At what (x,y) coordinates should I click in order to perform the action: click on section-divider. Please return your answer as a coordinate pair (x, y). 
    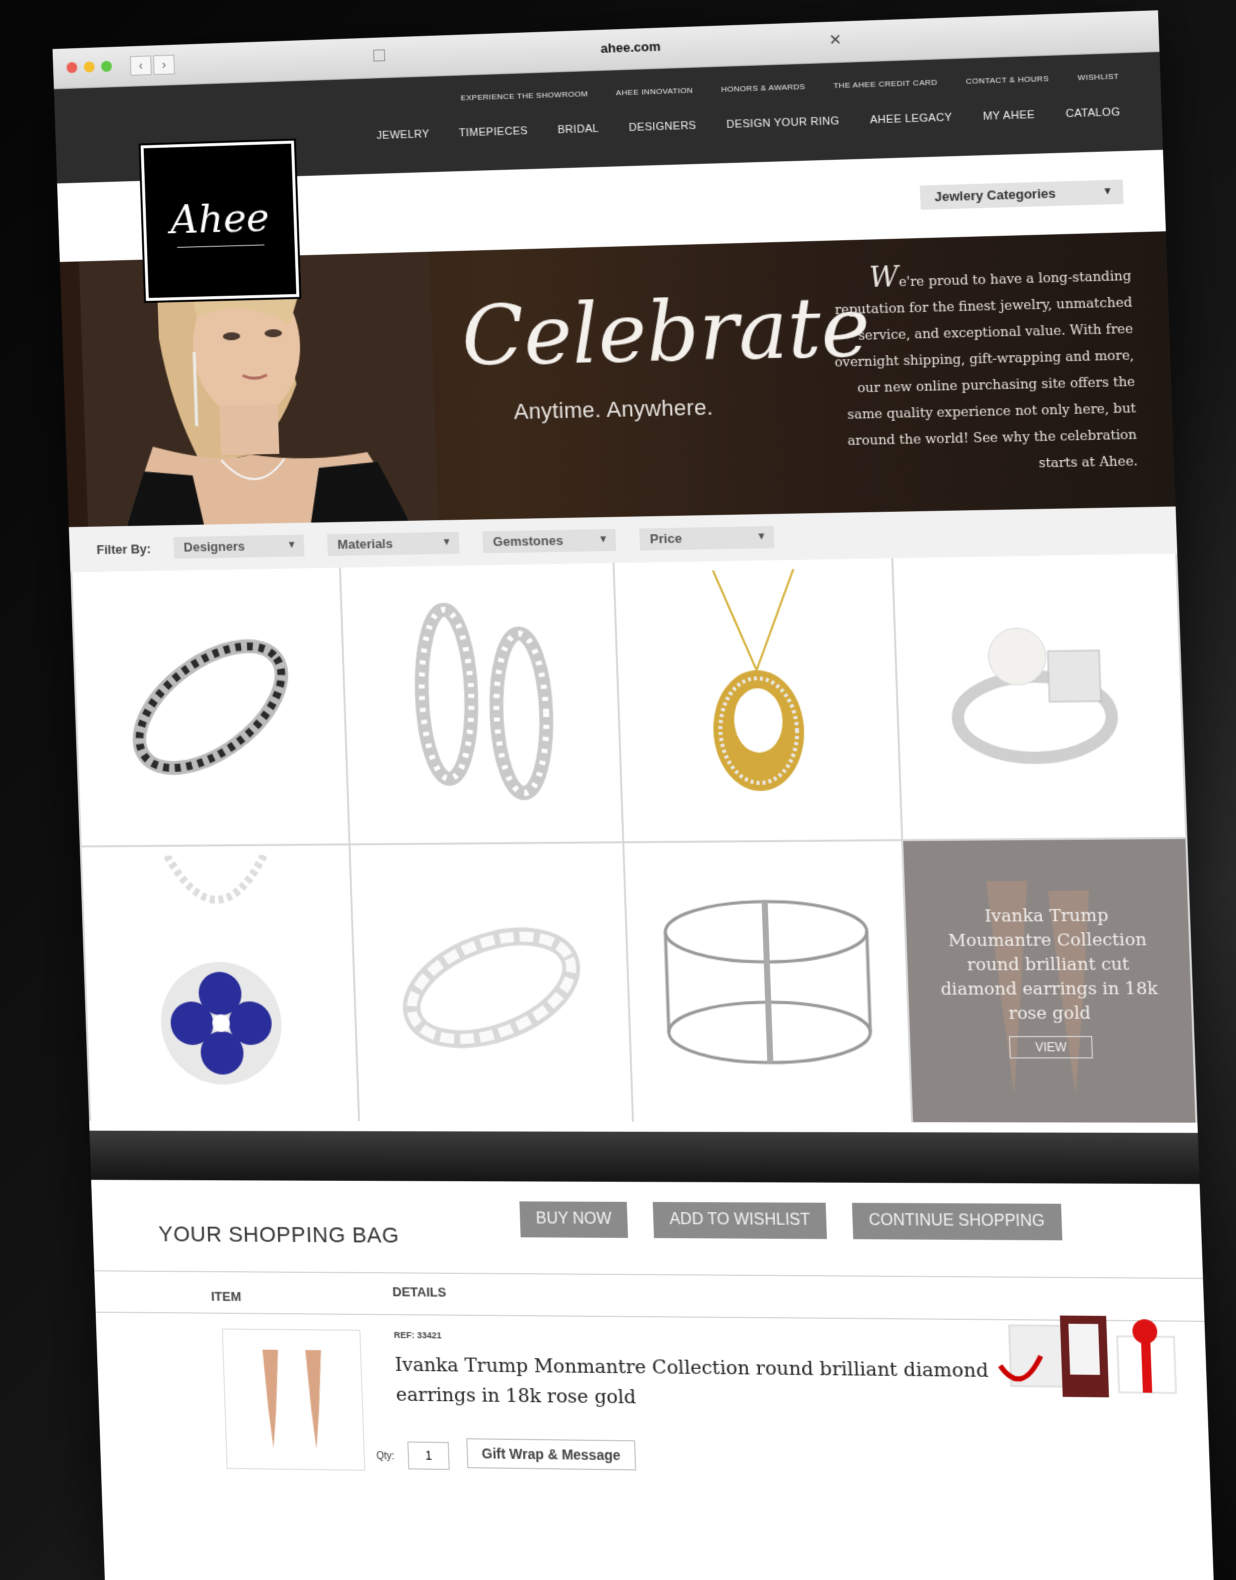
    Looking at the image, I should click on (644, 1157).